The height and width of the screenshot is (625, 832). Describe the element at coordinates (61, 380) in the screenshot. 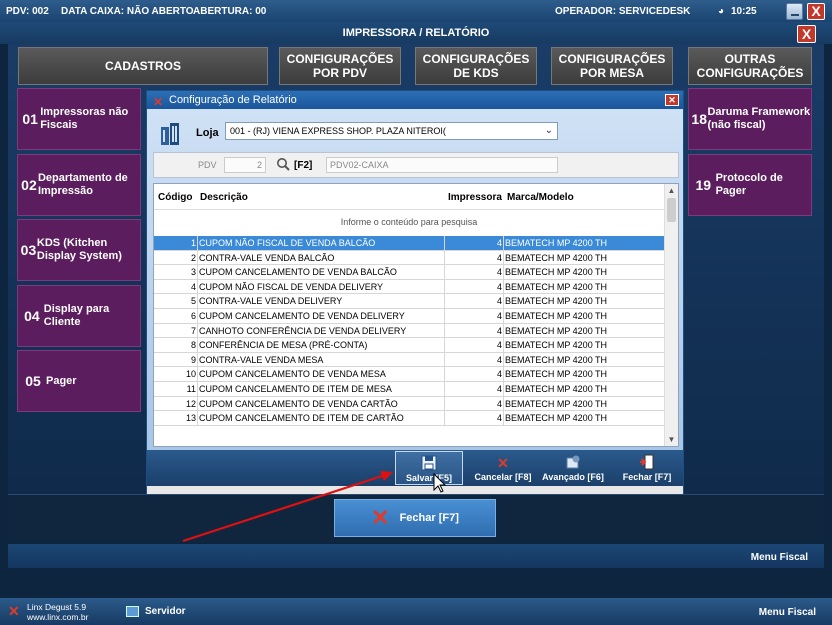

I see `tile-label: Pager` at that location.